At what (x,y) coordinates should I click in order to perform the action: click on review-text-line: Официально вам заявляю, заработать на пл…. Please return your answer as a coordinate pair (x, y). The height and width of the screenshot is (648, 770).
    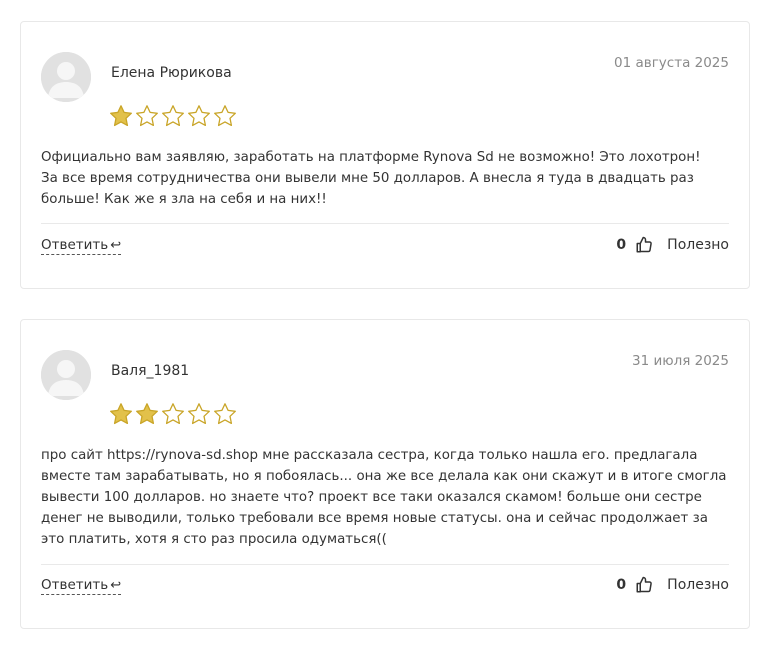
    Looking at the image, I should click on (371, 157).